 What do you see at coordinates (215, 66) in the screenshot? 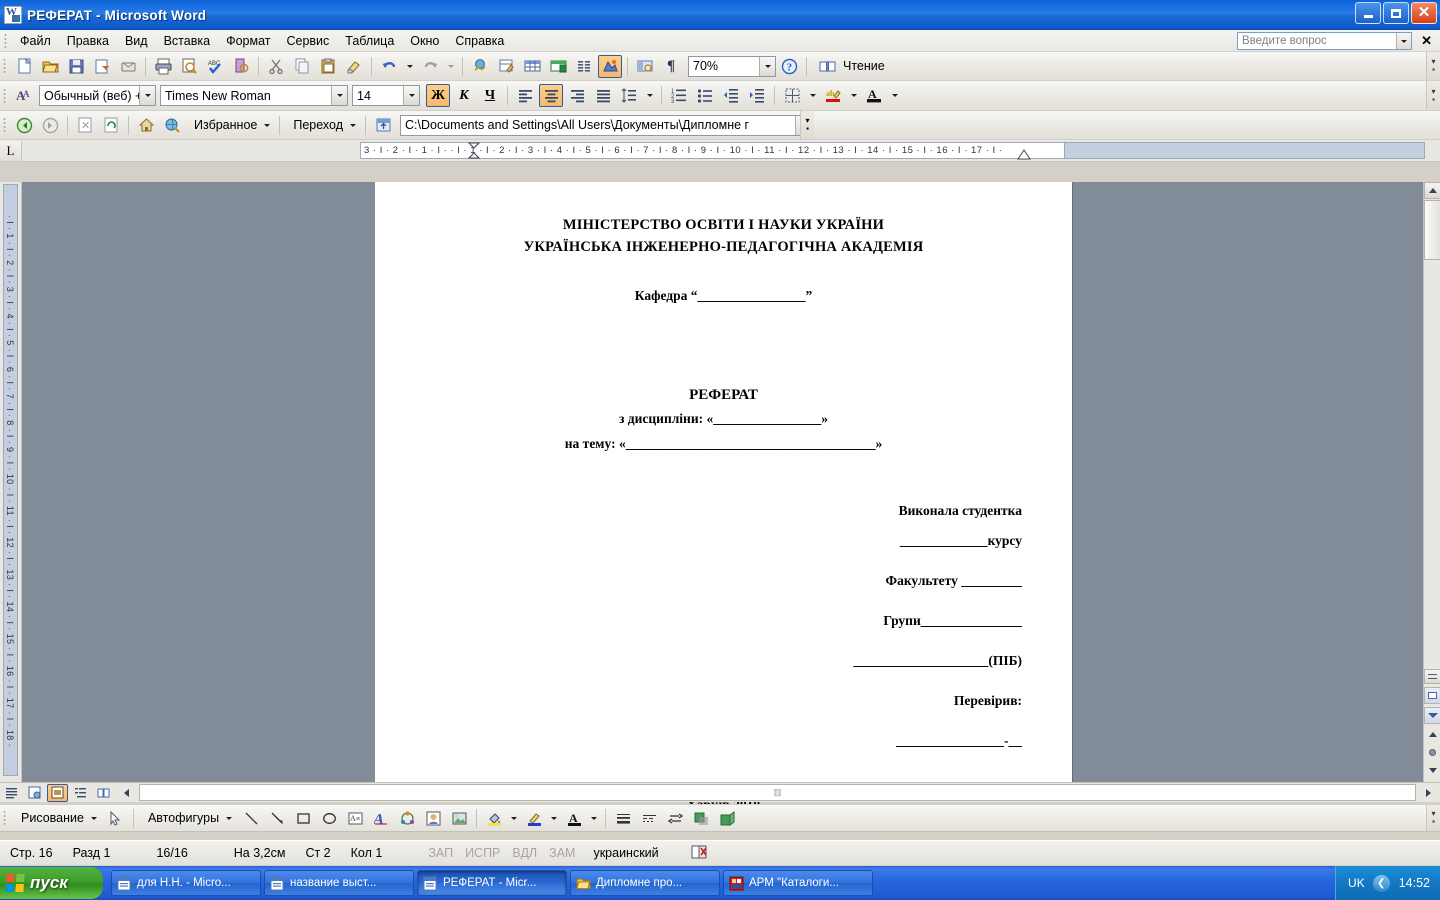
I see `spelling-check-icon: ABC` at bounding box center [215, 66].